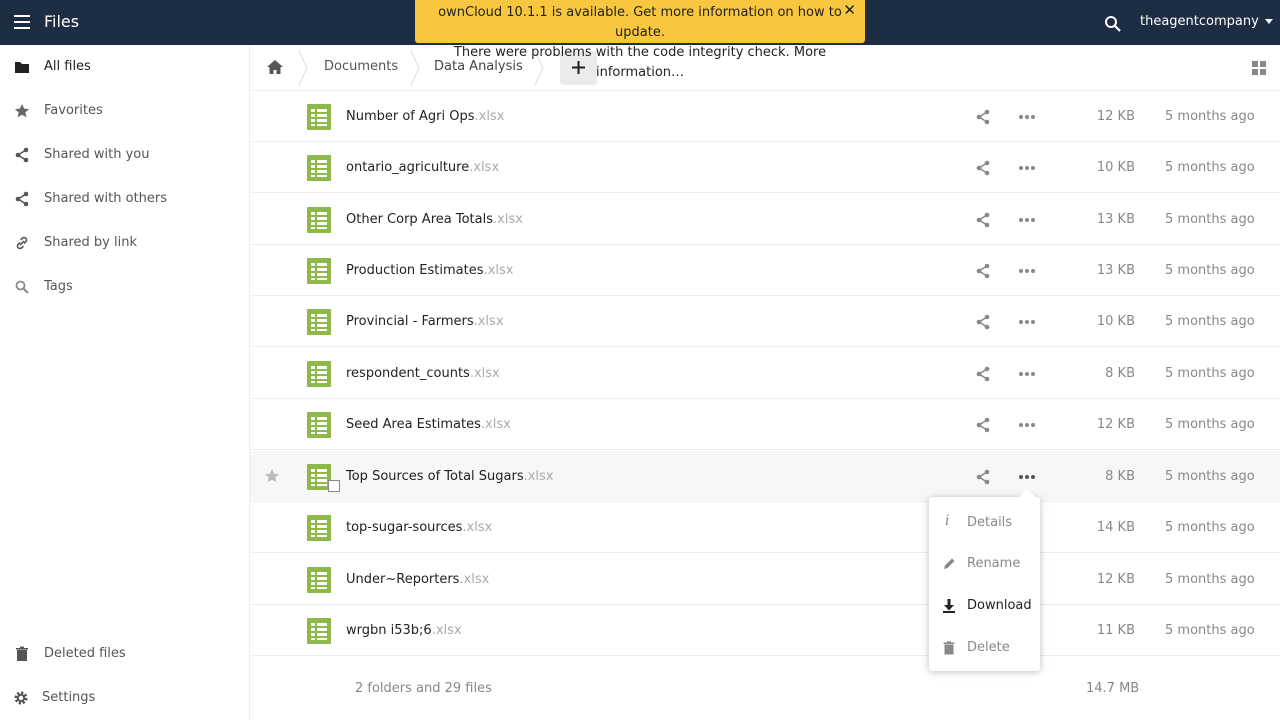  I want to click on folder-icon, so click(22, 67).